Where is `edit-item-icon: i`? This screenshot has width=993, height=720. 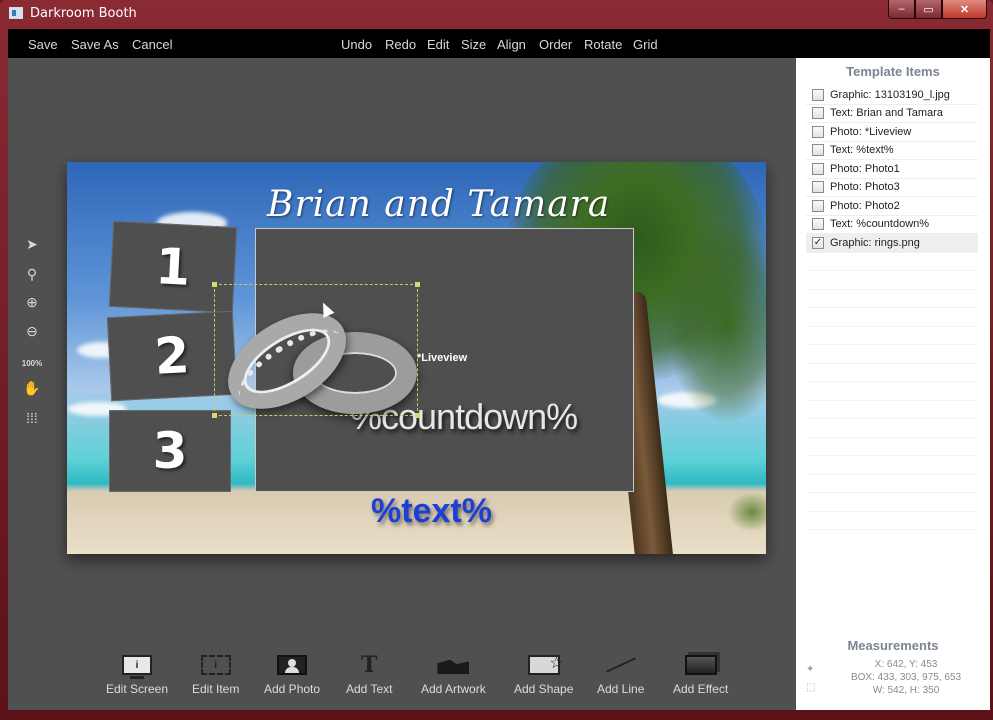 edit-item-icon: i is located at coordinates (215, 665).